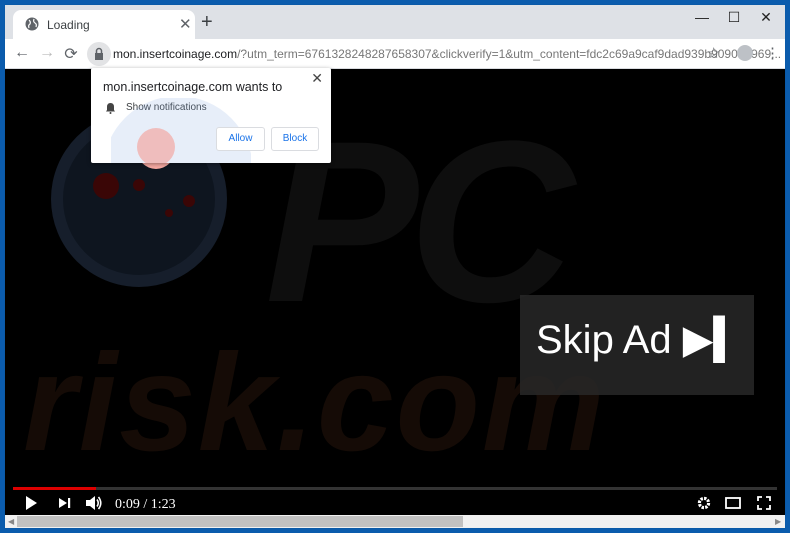 The width and height of the screenshot is (790, 533). I want to click on skip-ad-button: Skip Ad ▶▍, so click(637, 345).